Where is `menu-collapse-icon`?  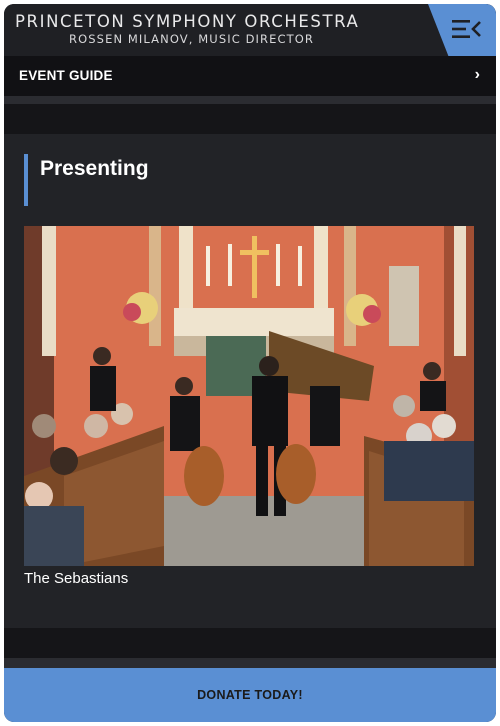 menu-collapse-icon is located at coordinates (466, 29).